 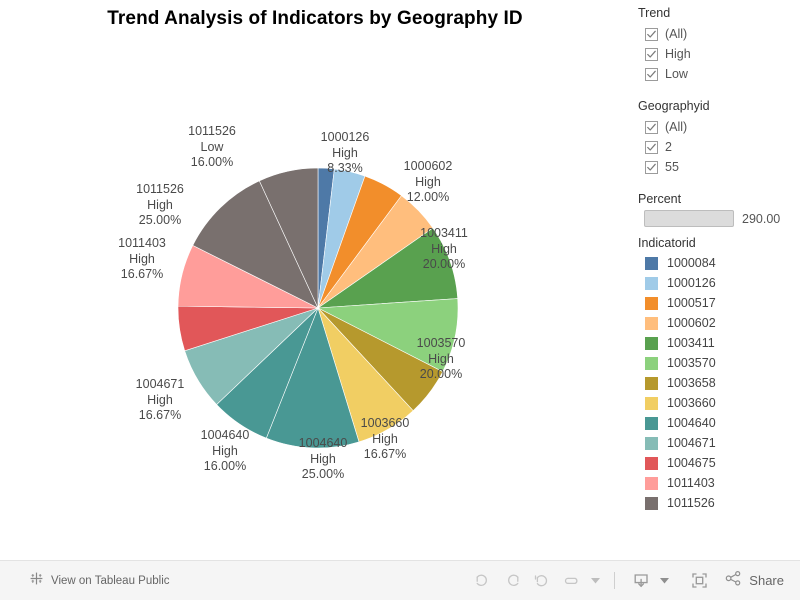 I want to click on filter-trend-option-low: Low, so click(x=668, y=74).